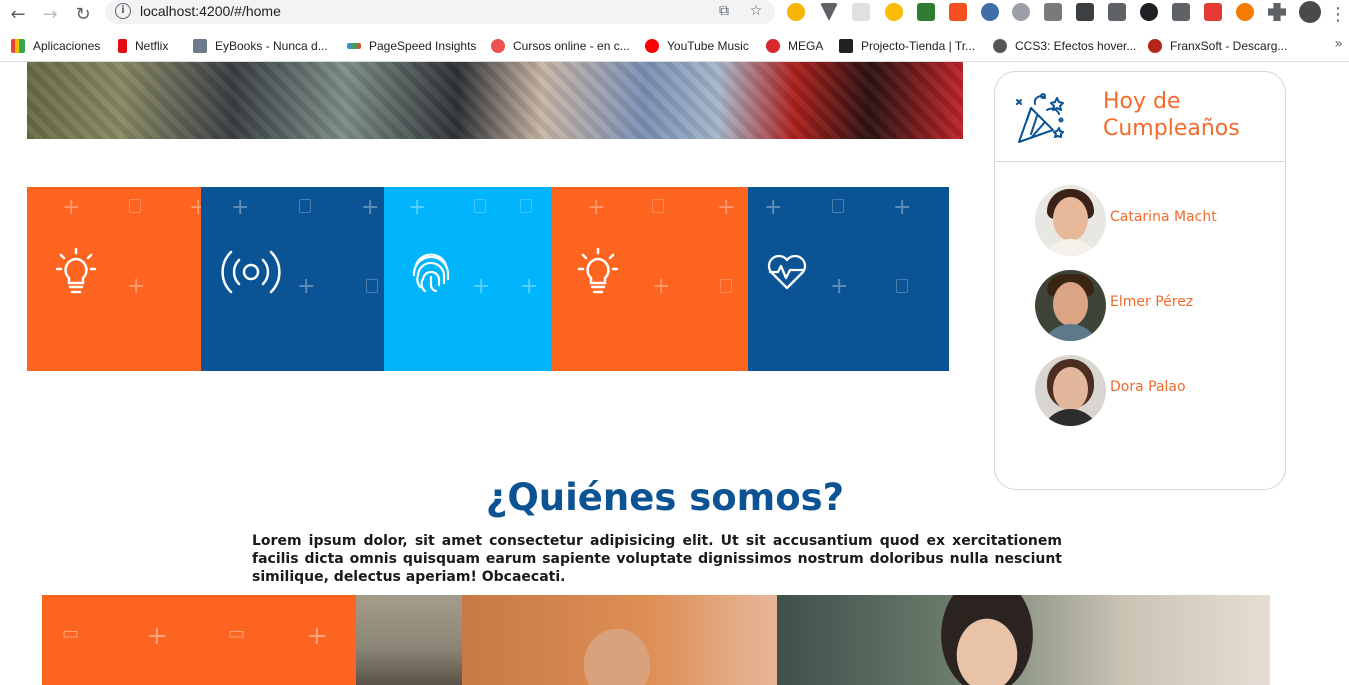 This screenshot has width=1349, height=685. Describe the element at coordinates (409, 640) in the screenshot. I see `office-photo` at that location.